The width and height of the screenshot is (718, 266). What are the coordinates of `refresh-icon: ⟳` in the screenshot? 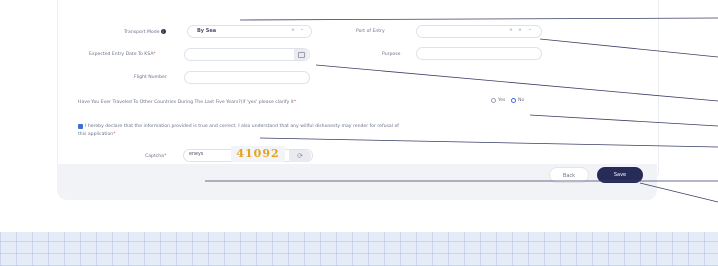 It's located at (300, 156).